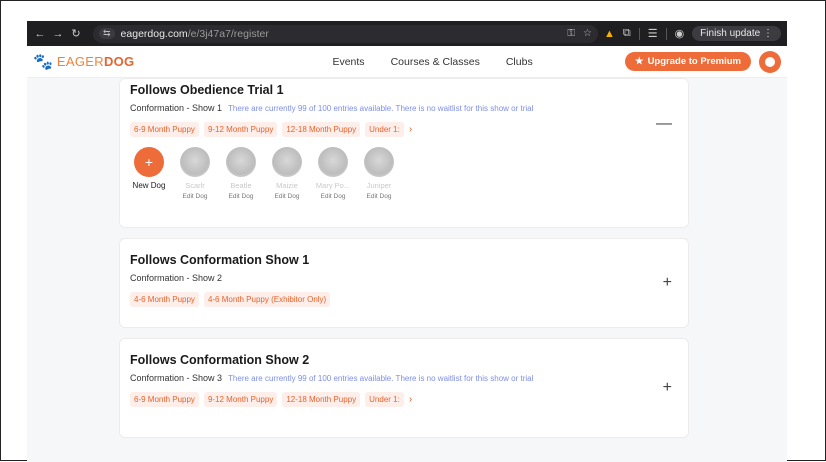  What do you see at coordinates (267, 299) in the screenshot?
I see `class-tag: 4-6 Month Puppy (Exhibitor Only)` at bounding box center [267, 299].